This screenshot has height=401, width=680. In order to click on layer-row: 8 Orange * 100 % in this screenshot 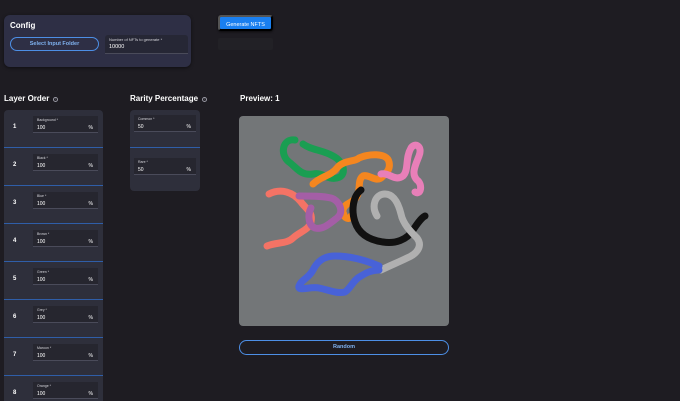, I will do `click(53, 388)`.